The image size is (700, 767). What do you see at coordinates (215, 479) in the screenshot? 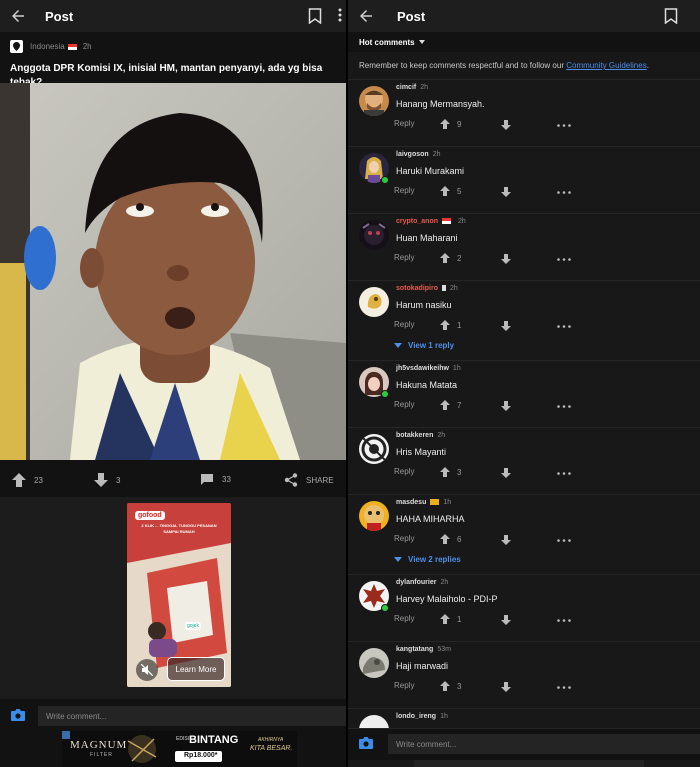
I see `comments-button: 33` at bounding box center [215, 479].